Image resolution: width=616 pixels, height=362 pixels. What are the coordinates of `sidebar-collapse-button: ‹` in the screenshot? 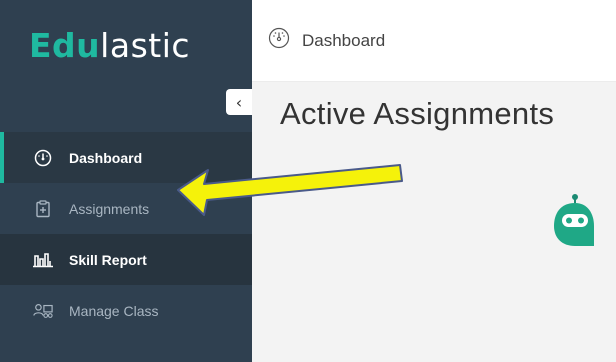 It's located at (239, 102).